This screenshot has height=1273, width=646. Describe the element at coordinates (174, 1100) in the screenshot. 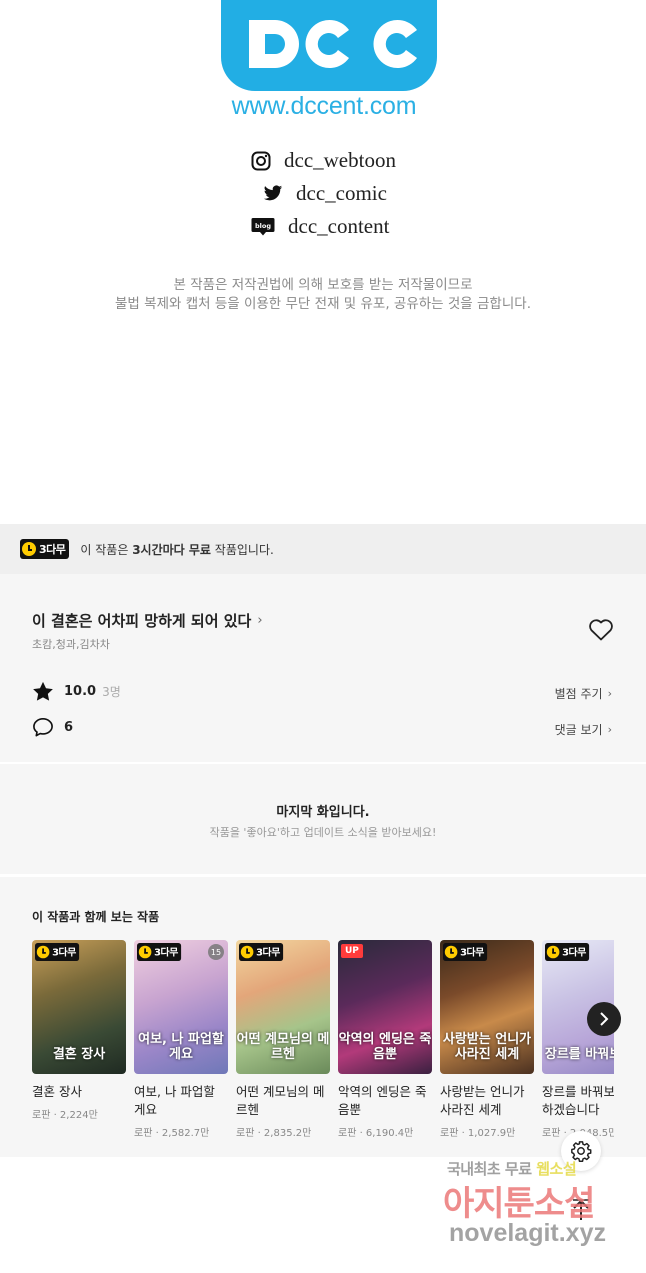

I see `recommendation-title: 여보, 나 파업할게요` at that location.